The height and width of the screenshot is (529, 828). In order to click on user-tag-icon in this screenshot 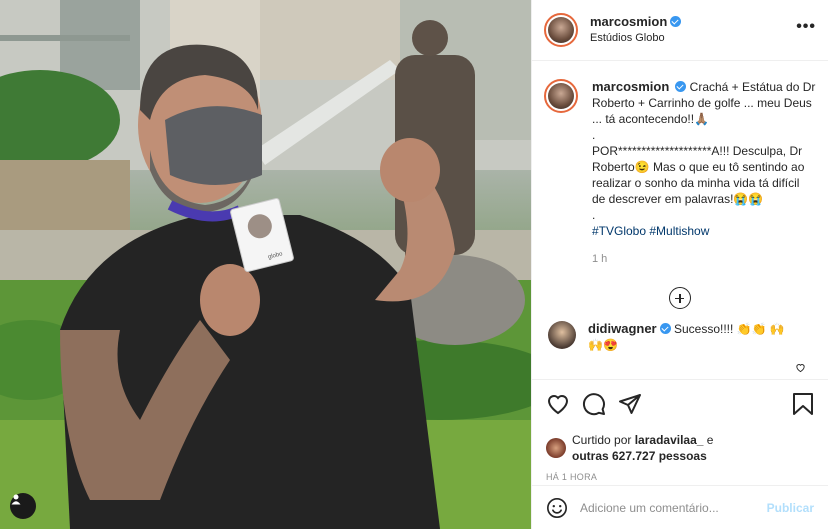, I will do `click(23, 506)`.